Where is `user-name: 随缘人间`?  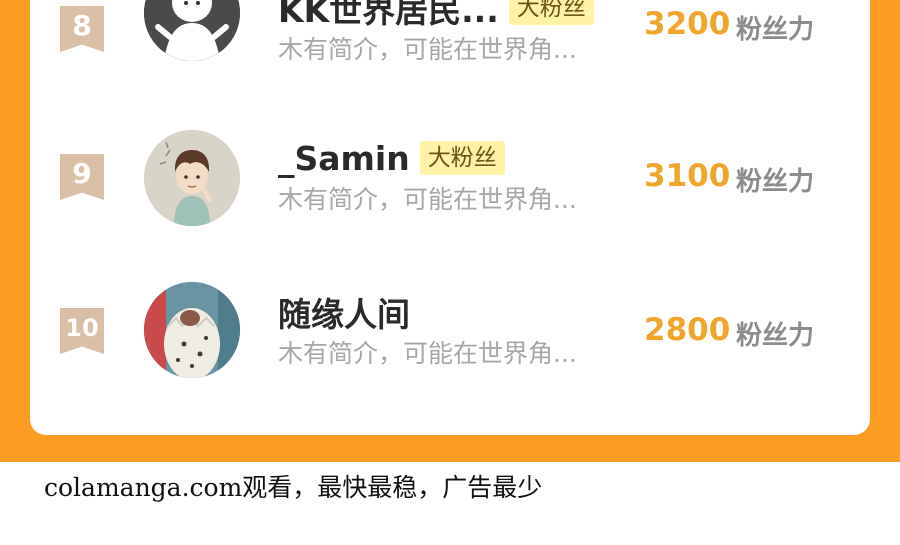
user-name: 随缘人间 is located at coordinates (344, 312).